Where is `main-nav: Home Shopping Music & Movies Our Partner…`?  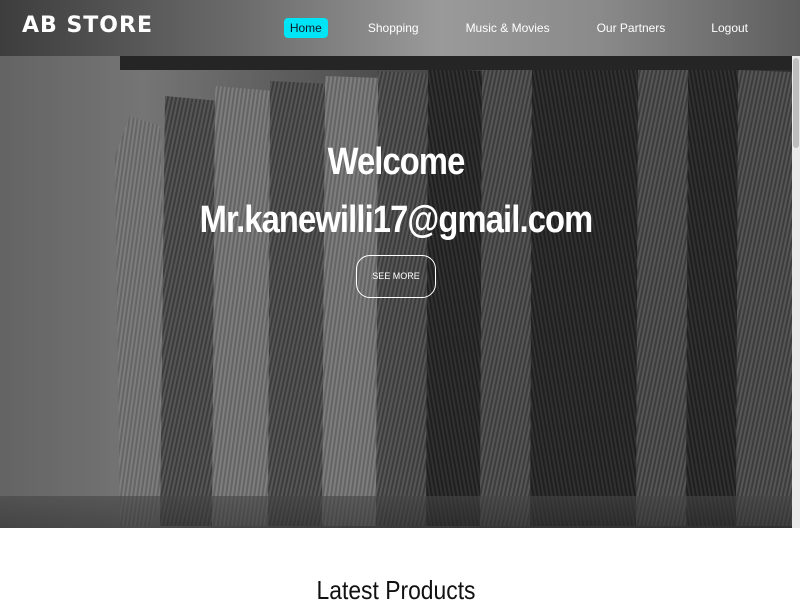
main-nav: Home Shopping Music & Movies Our Partner… is located at coordinates (541, 28).